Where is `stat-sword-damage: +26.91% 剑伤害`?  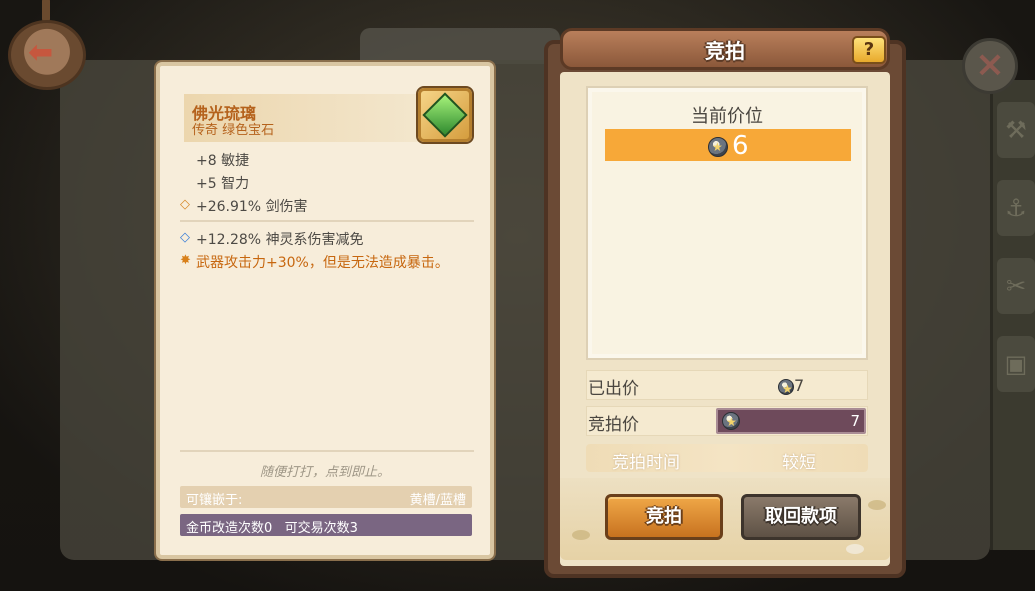 stat-sword-damage: +26.91% 剑伤害 is located at coordinates (252, 207).